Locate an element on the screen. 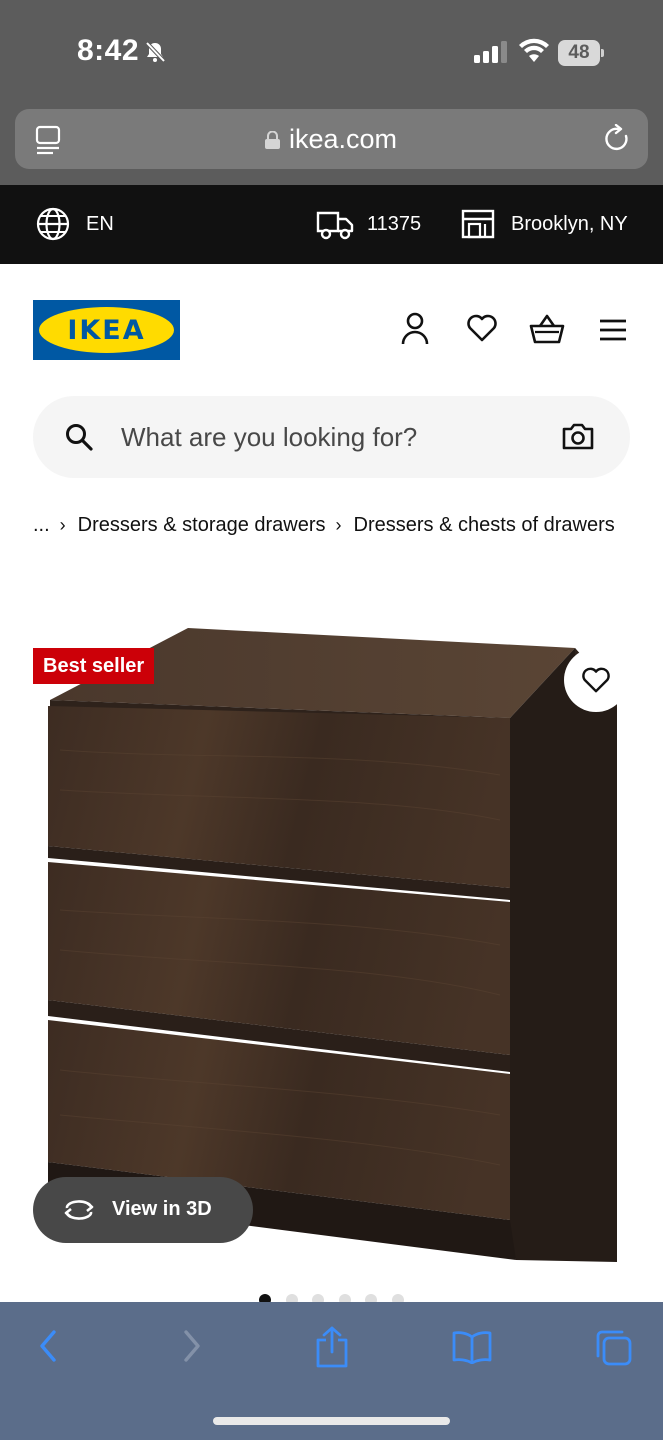 The image size is (663, 1440). url-text: ikea.com is located at coordinates (343, 139).